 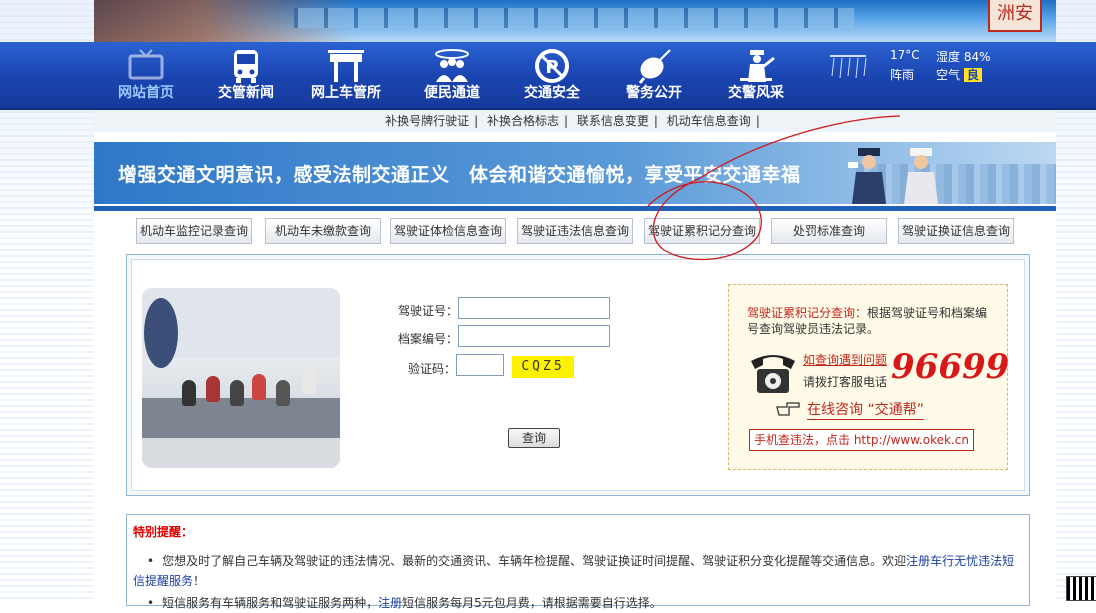 I want to click on reminder-title: 特别提醒：, so click(x=163, y=532).